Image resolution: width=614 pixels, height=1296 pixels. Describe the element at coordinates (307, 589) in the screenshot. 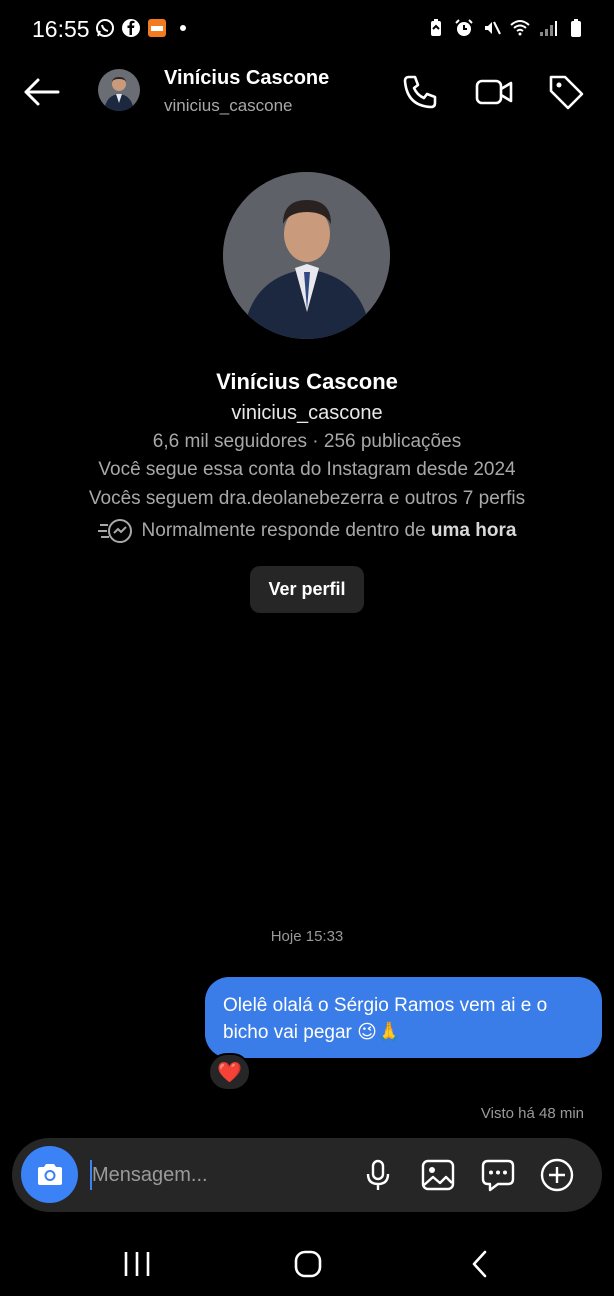

I see `view-profile-button: Ver perfil` at that location.